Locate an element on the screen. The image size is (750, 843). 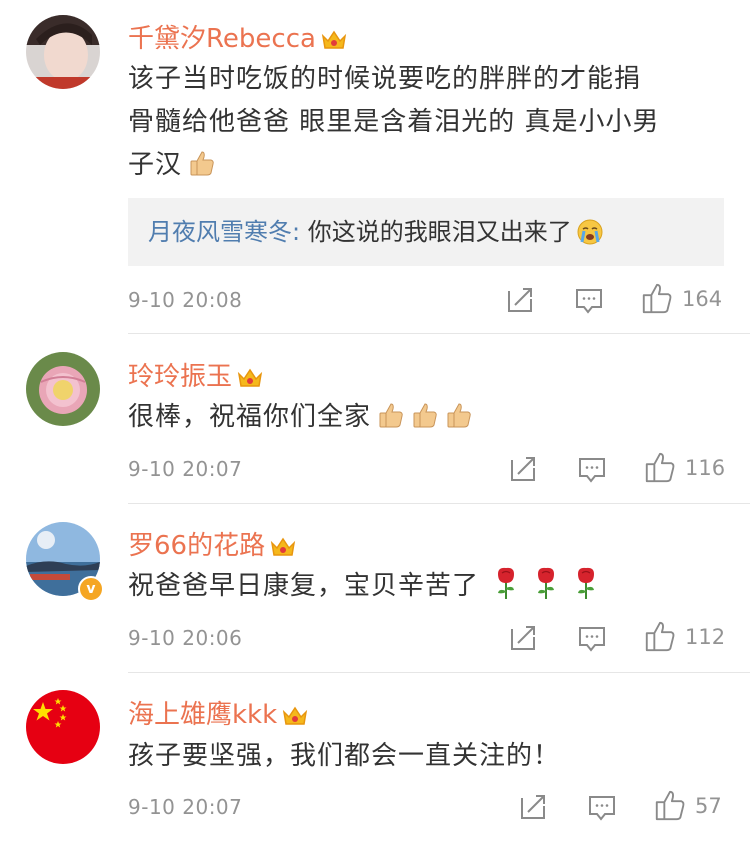
comment-line: 孩子要坚强，我们都会一直关注的！ is located at coordinates (344, 756).